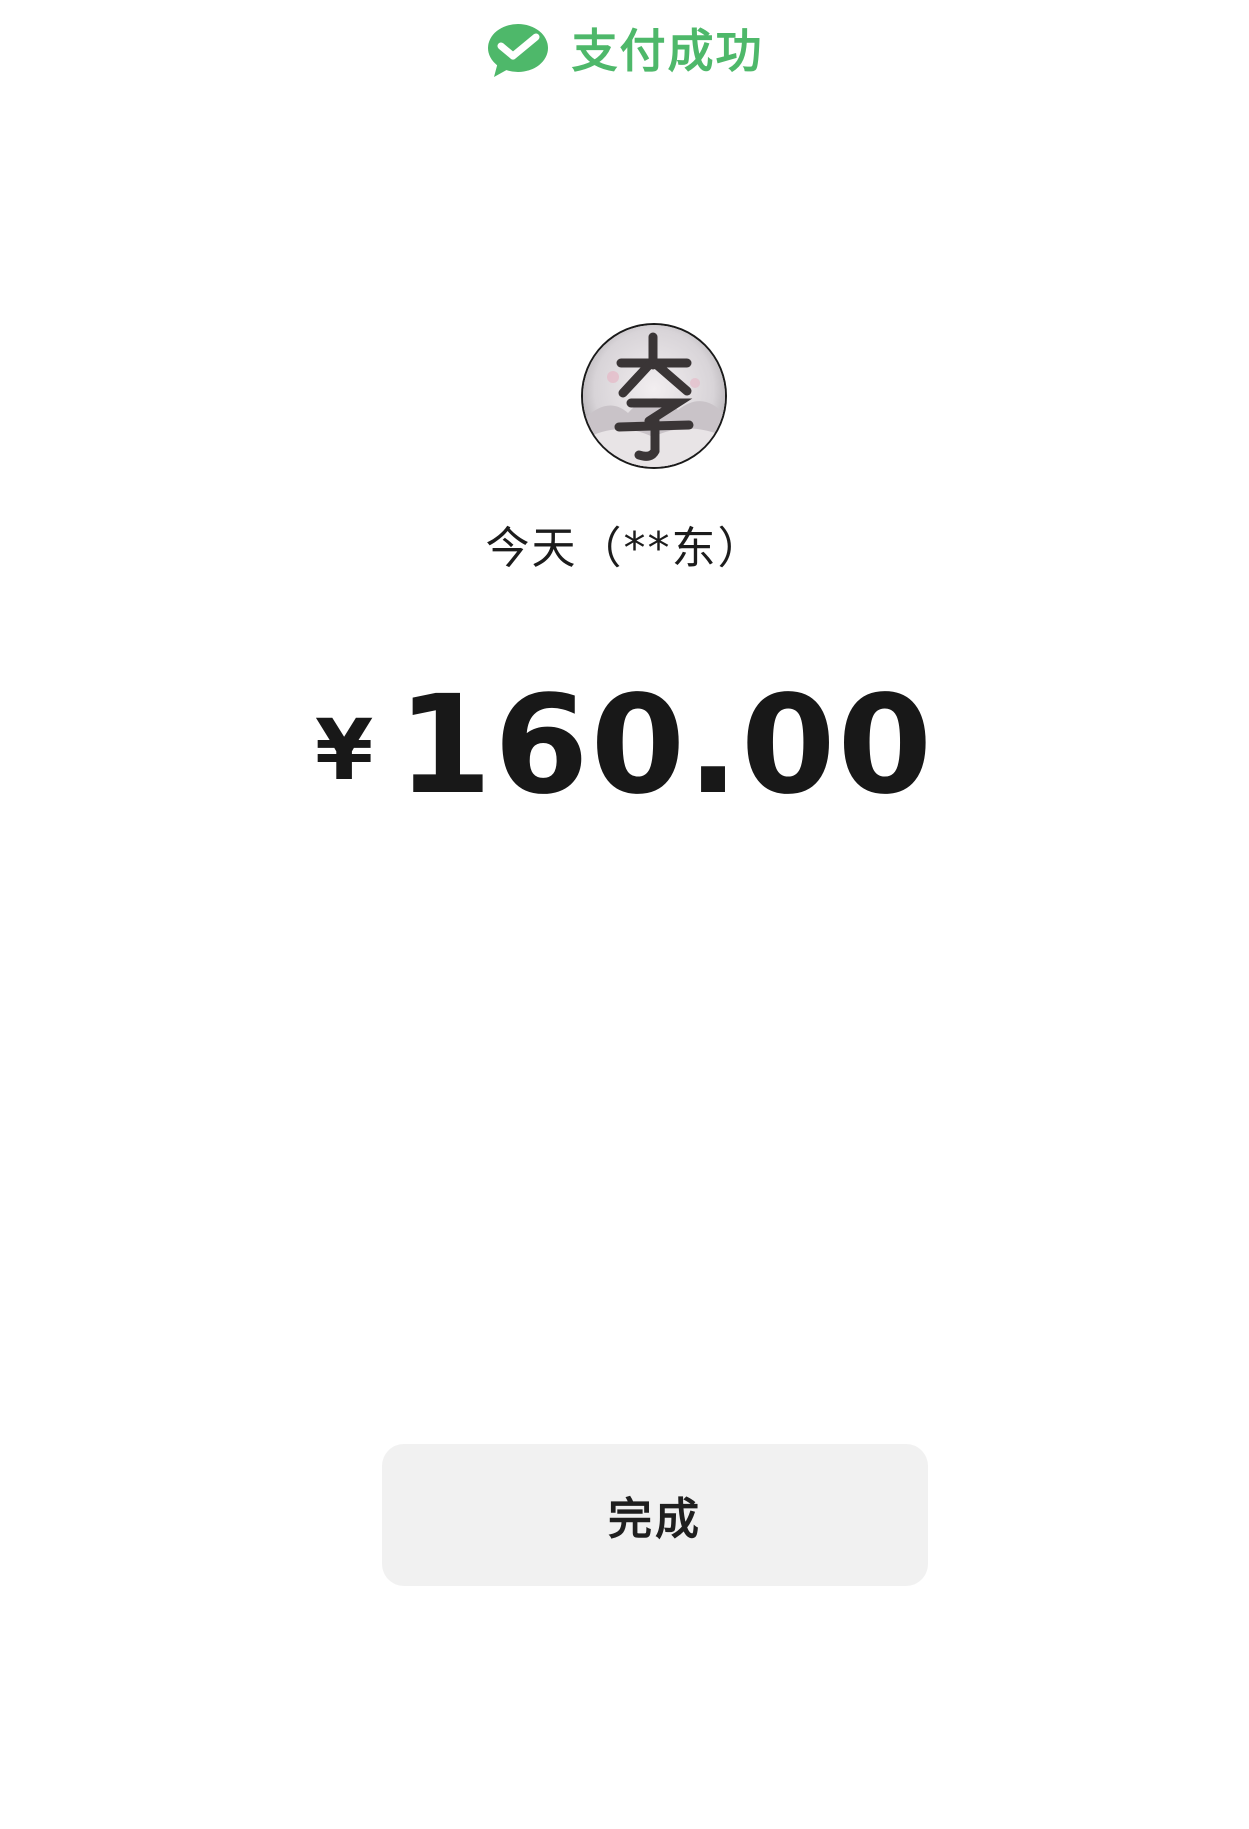 Image resolution: width=1249 pixels, height=1829 pixels. What do you see at coordinates (517, 50) in the screenshot?
I see `wechat-pay-icon` at bounding box center [517, 50].